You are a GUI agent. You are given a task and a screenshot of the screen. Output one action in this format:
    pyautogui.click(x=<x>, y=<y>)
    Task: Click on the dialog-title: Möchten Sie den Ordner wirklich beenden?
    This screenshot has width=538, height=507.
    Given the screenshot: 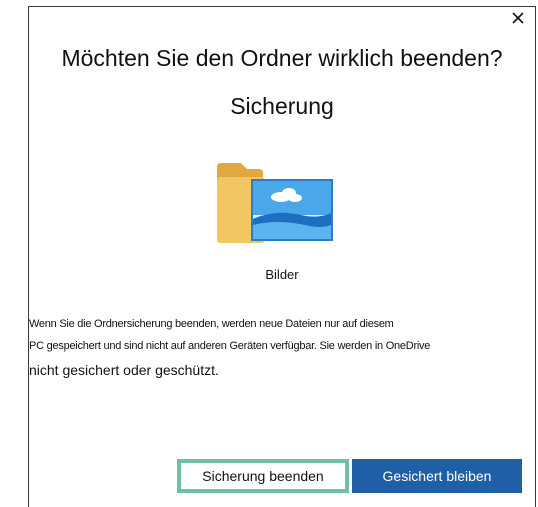 What is the action you would take?
    pyautogui.click(x=282, y=58)
    